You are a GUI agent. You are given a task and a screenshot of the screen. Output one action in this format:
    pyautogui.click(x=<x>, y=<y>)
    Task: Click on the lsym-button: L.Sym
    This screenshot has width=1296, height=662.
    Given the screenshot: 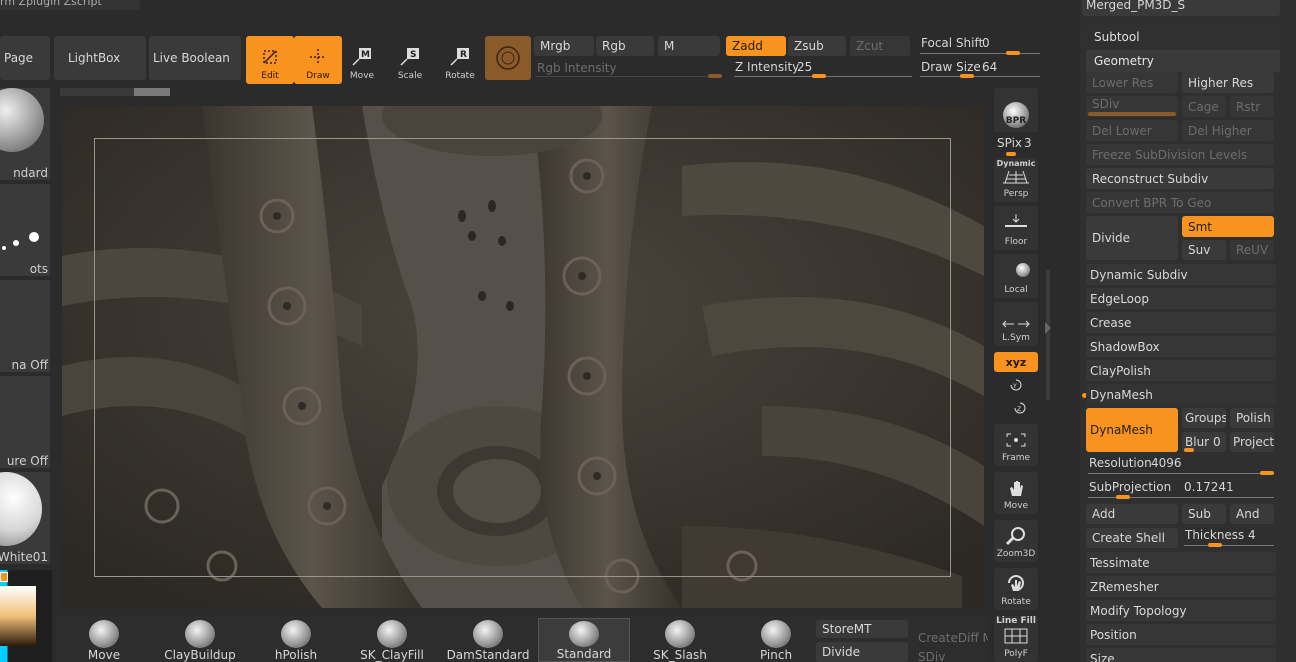 What is the action you would take?
    pyautogui.click(x=1016, y=324)
    